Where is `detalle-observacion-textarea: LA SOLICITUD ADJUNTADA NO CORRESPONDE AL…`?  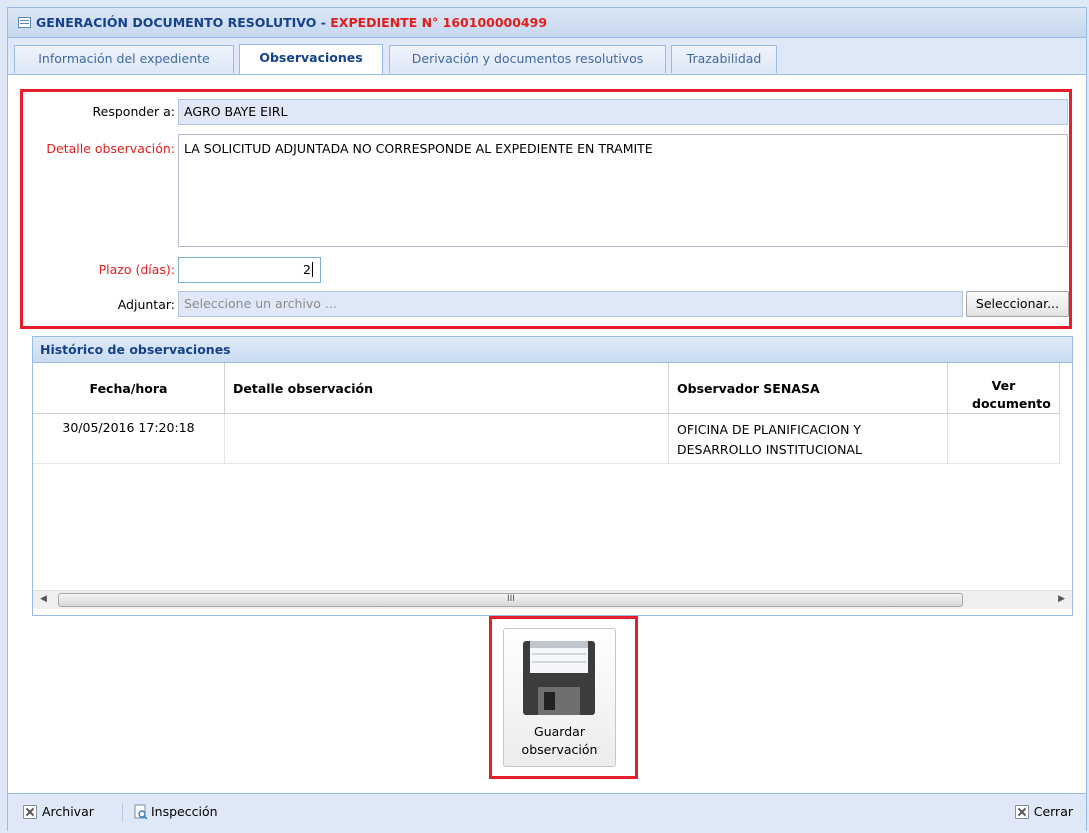 detalle-observacion-textarea: LA SOLICITUD ADJUNTADA NO CORRESPONDE AL… is located at coordinates (623, 190).